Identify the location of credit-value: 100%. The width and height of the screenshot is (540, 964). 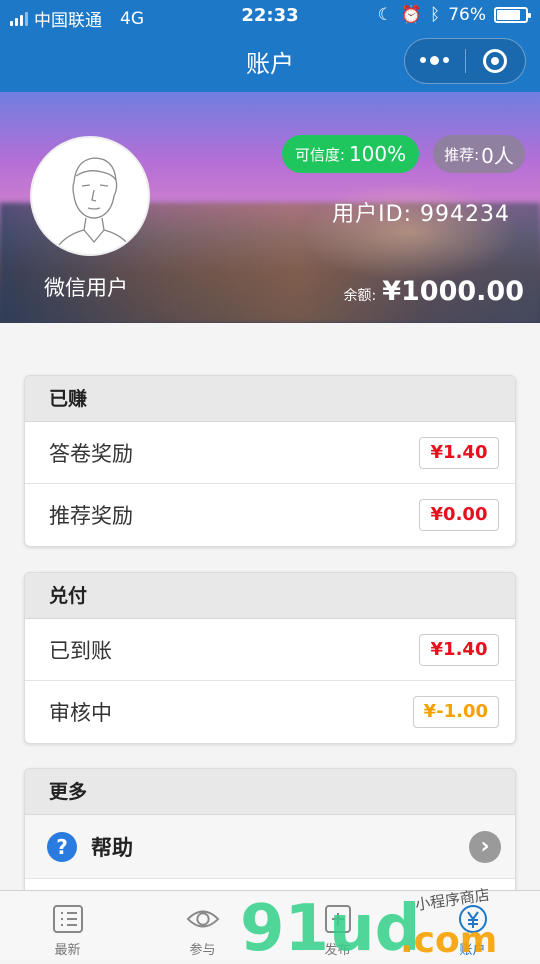
(377, 154).